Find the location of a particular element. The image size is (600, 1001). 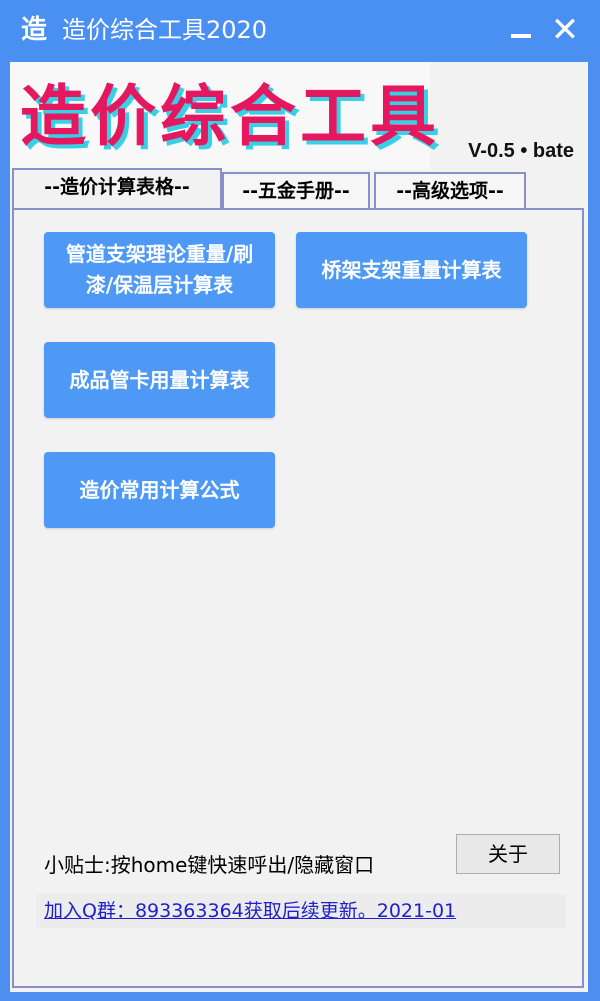

close-button: ✕ is located at coordinates (565, 30).